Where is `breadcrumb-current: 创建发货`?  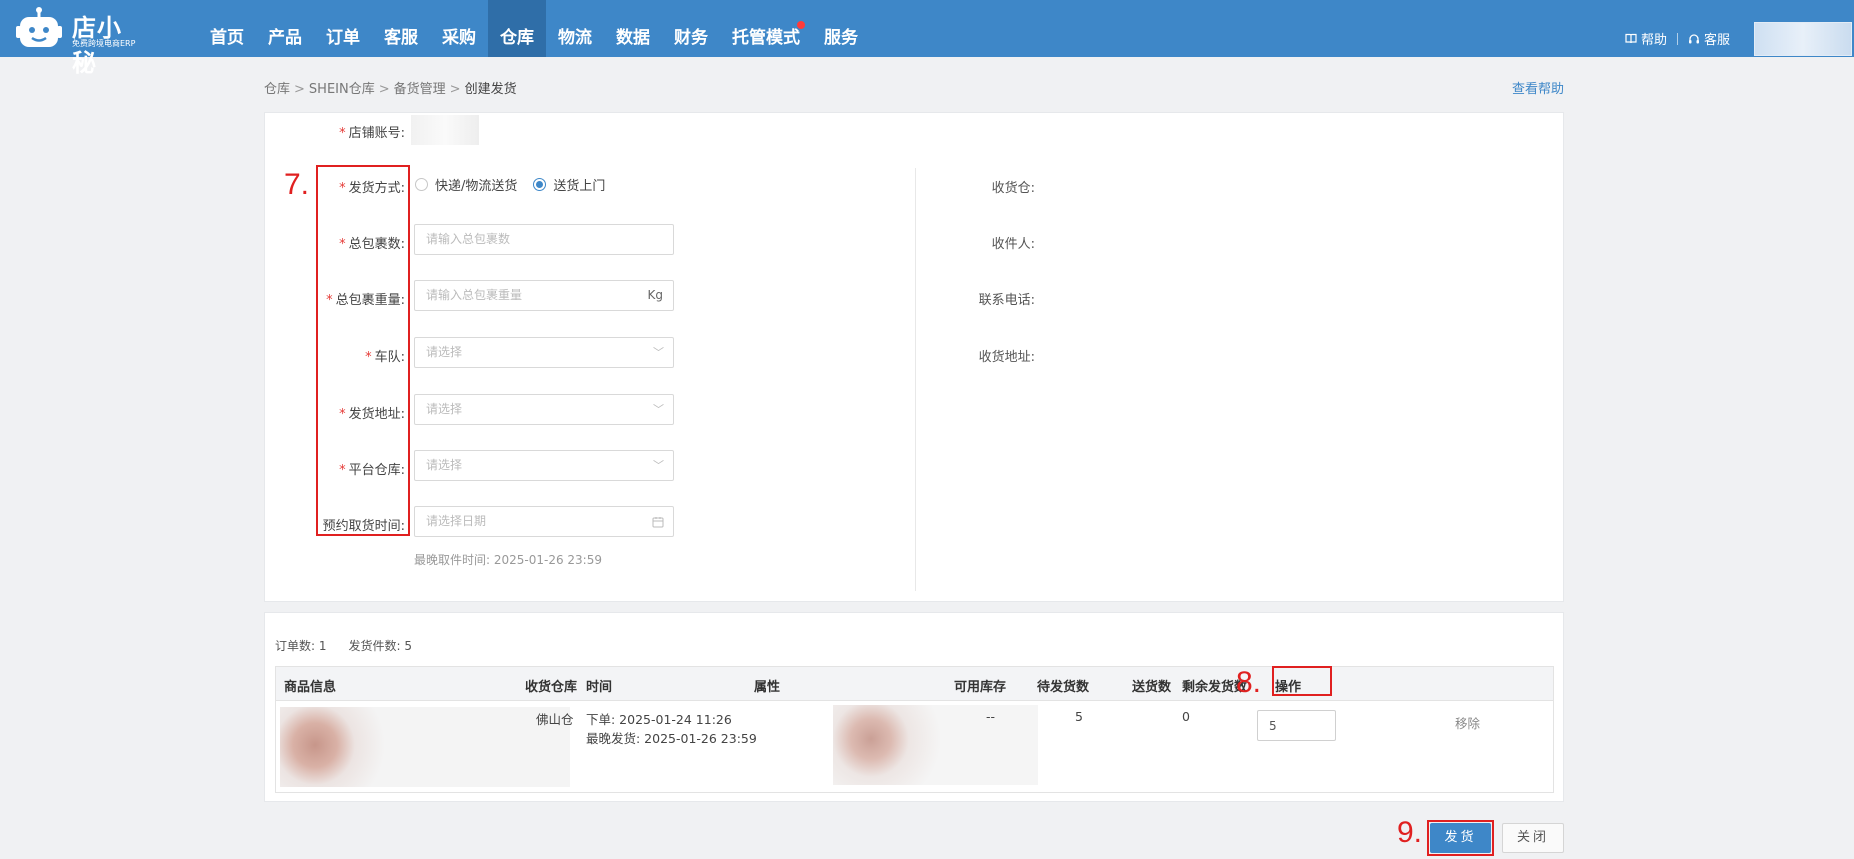
breadcrumb-current: 创建发货 is located at coordinates (490, 89).